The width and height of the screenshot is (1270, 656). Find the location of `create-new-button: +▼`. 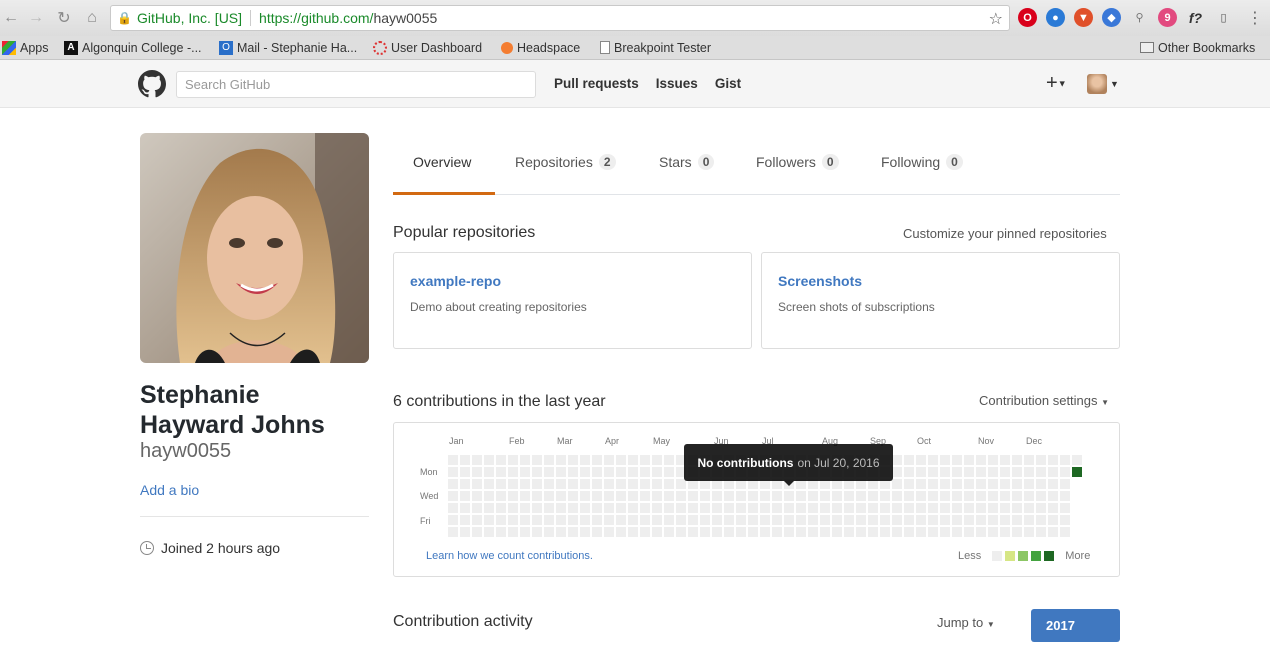

create-new-button: +▼ is located at coordinates (1056, 83).